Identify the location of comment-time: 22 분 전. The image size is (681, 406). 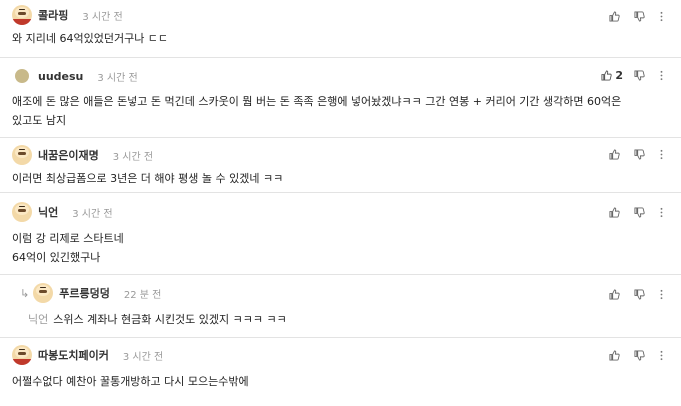
(142, 295).